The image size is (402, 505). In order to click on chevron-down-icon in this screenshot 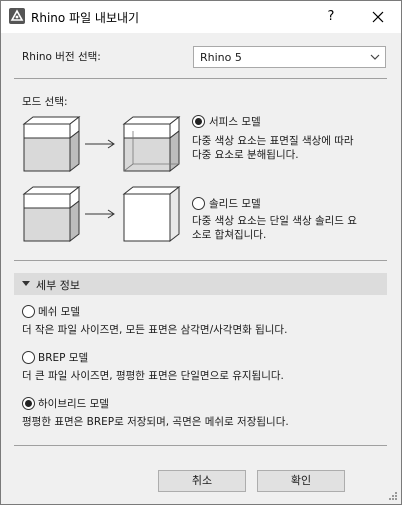, I will do `click(375, 57)`.